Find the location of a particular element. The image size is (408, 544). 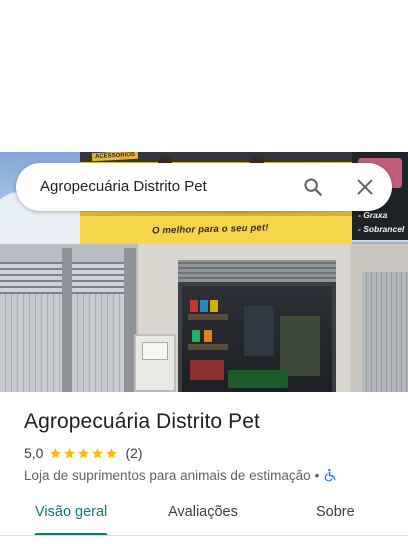

search-input: Agropecuária Distrito Pet is located at coordinates (123, 186).